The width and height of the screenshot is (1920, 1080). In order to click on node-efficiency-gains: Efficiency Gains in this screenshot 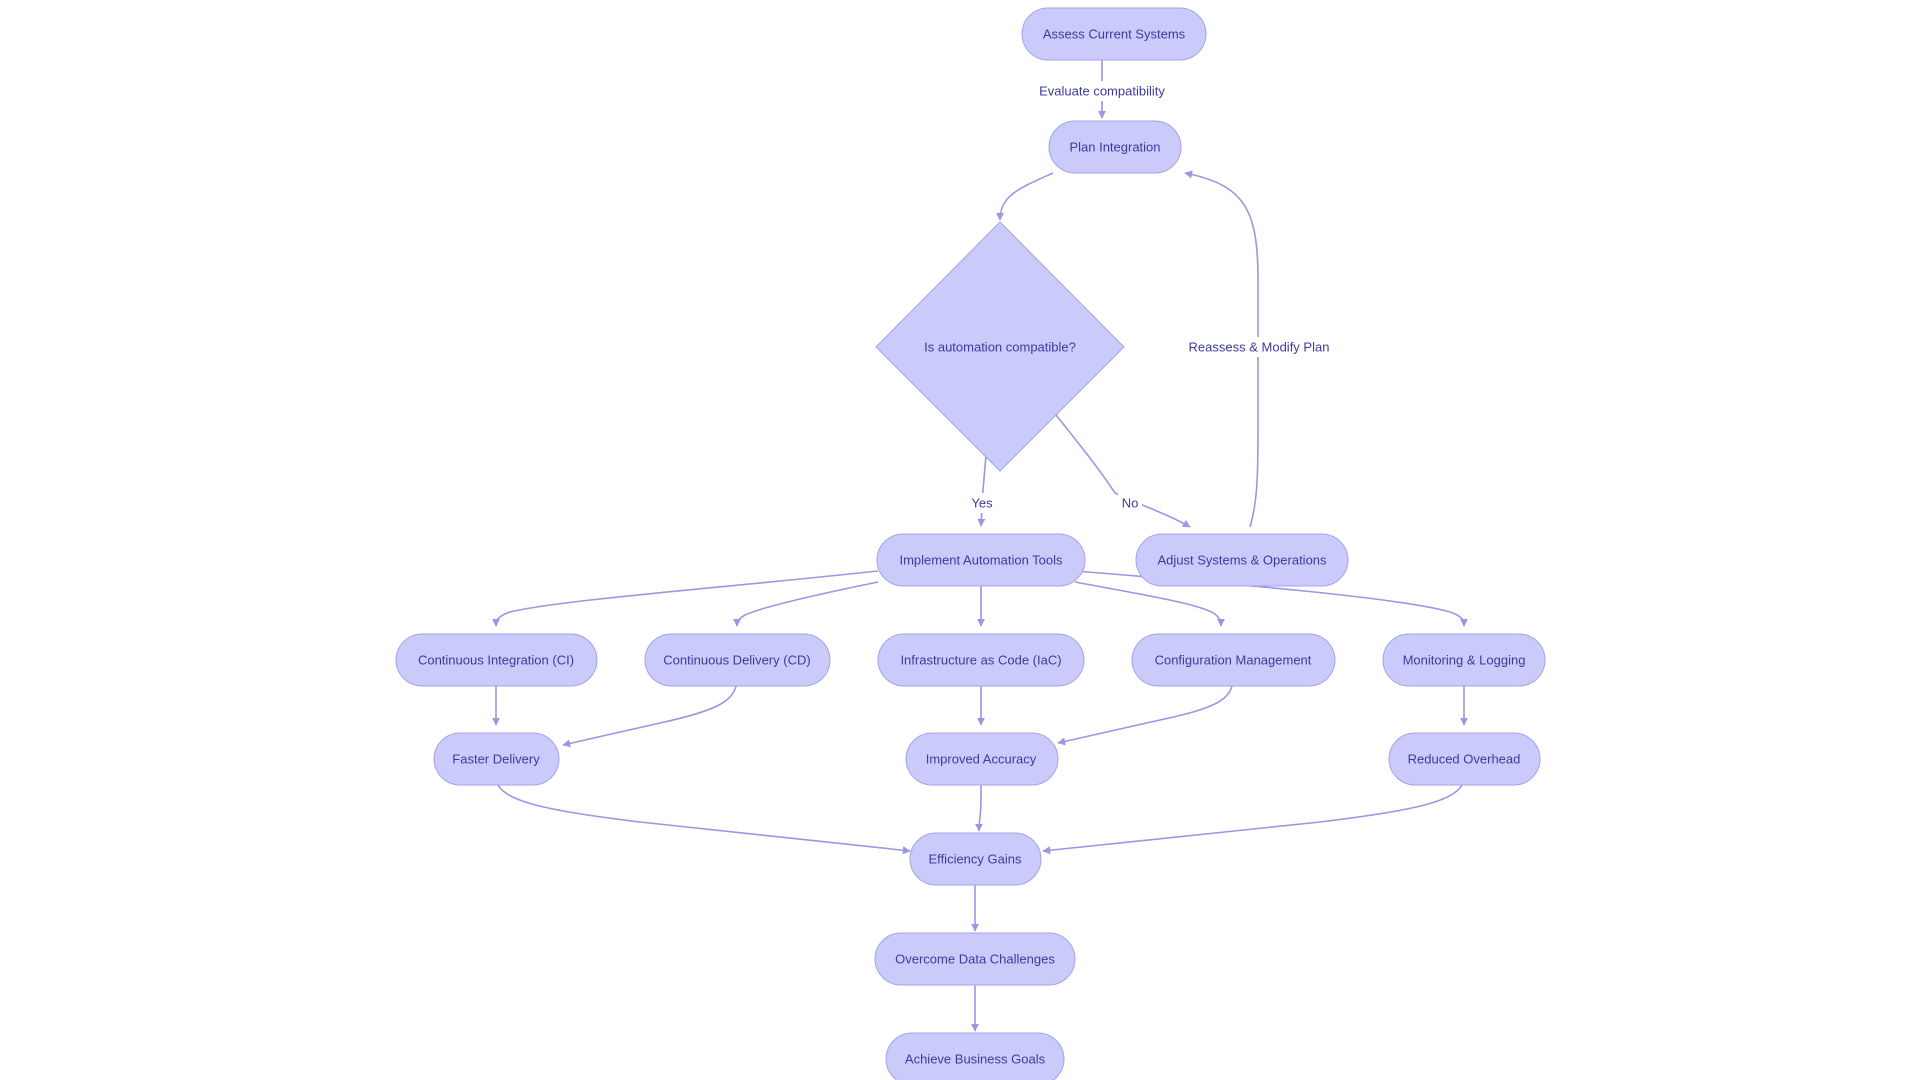, I will do `click(975, 859)`.